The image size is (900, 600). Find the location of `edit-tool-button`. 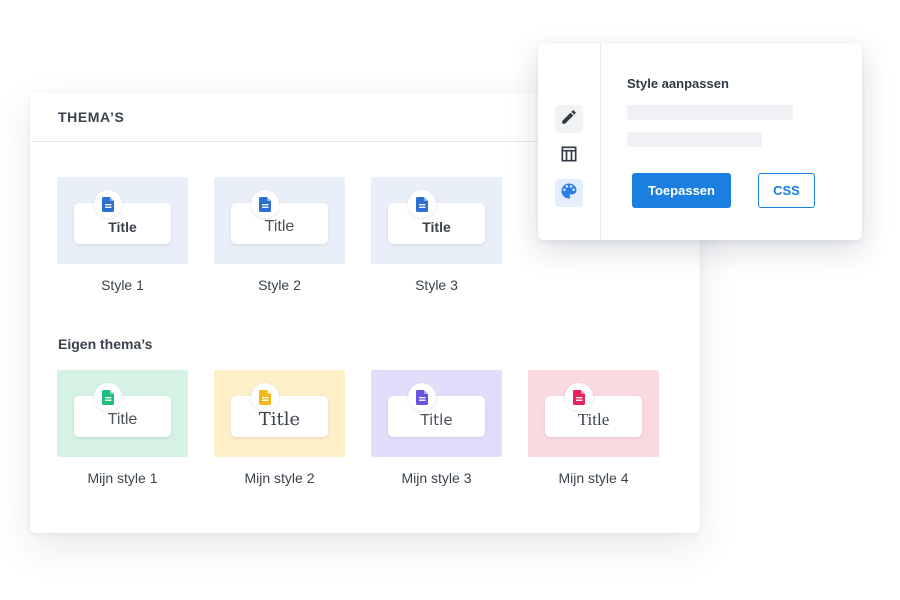

edit-tool-button is located at coordinates (569, 119).